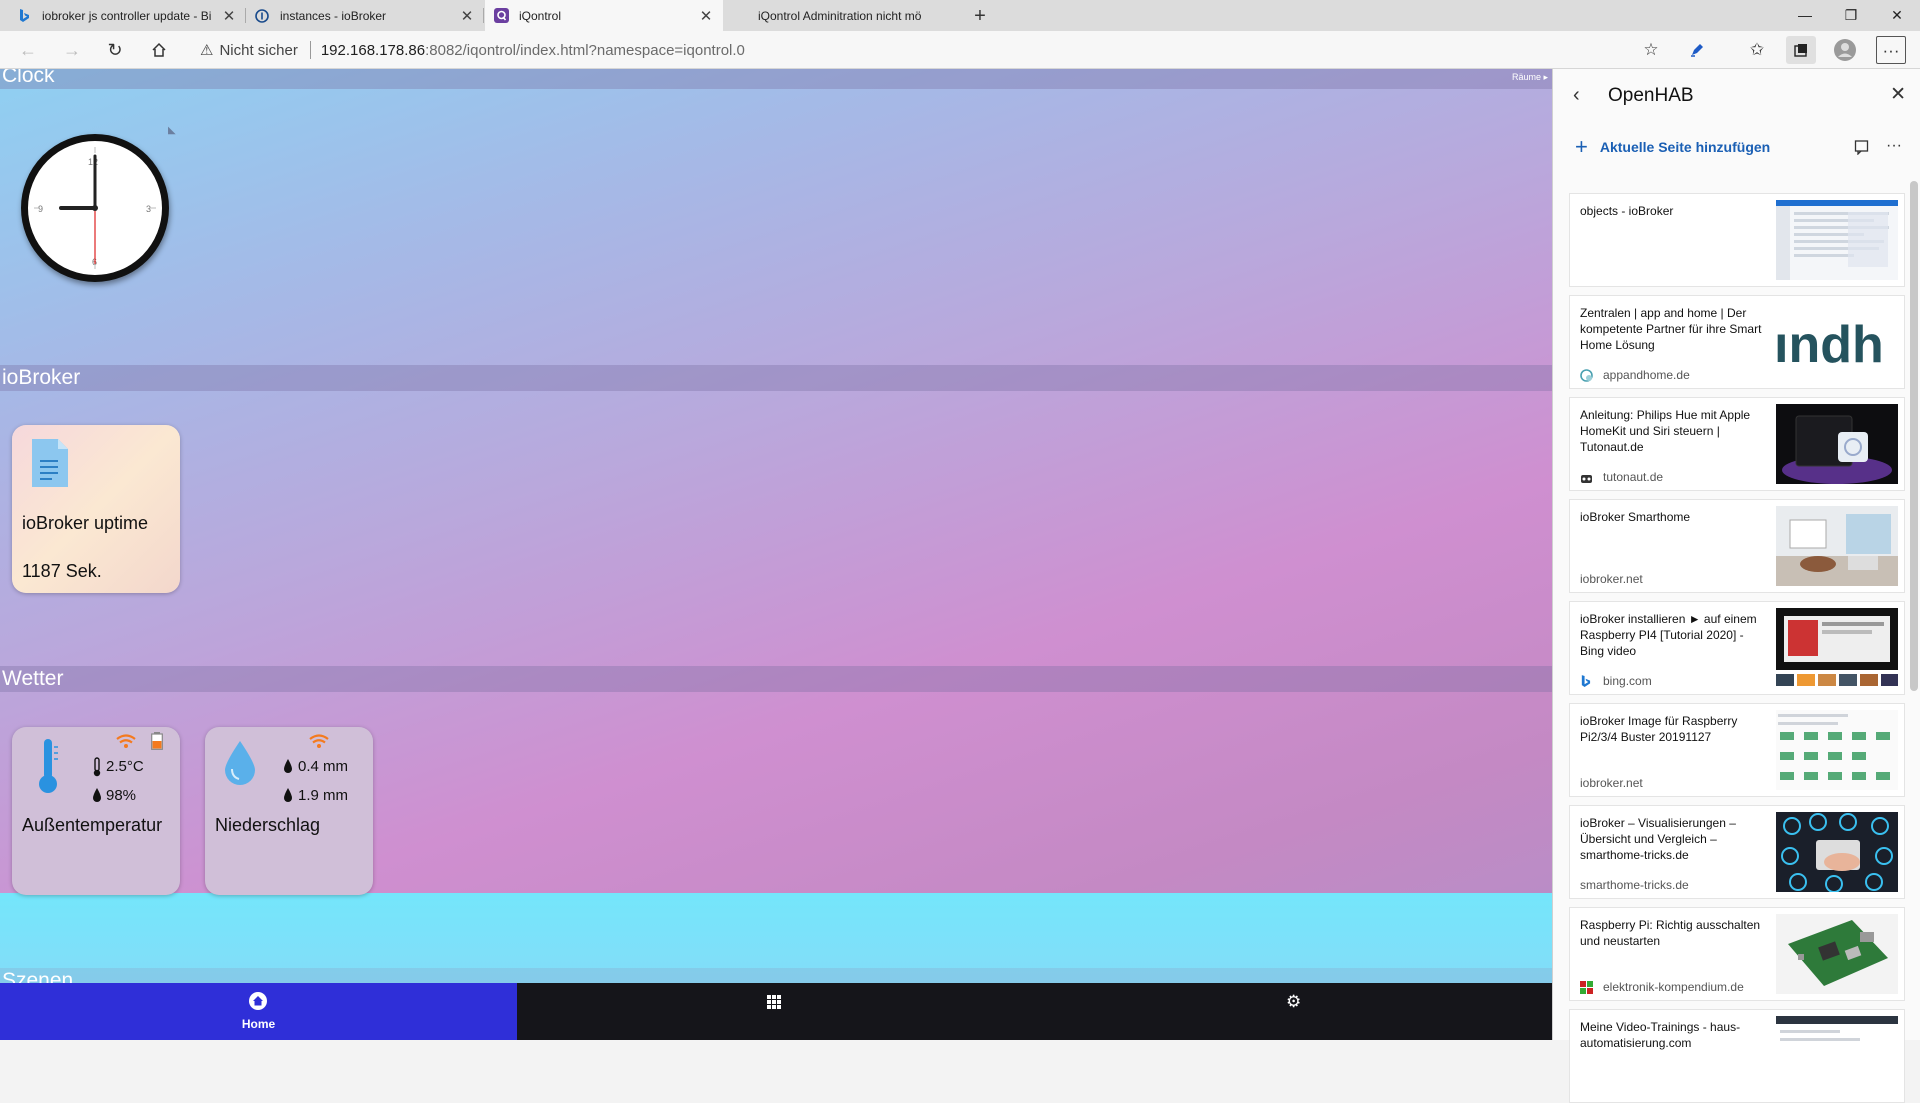 This screenshot has width=1920, height=1103. Describe the element at coordinates (289, 811) in the screenshot. I see `tile-niederschlag: 0.4 mm 1.9 mm Niederschlag` at that location.